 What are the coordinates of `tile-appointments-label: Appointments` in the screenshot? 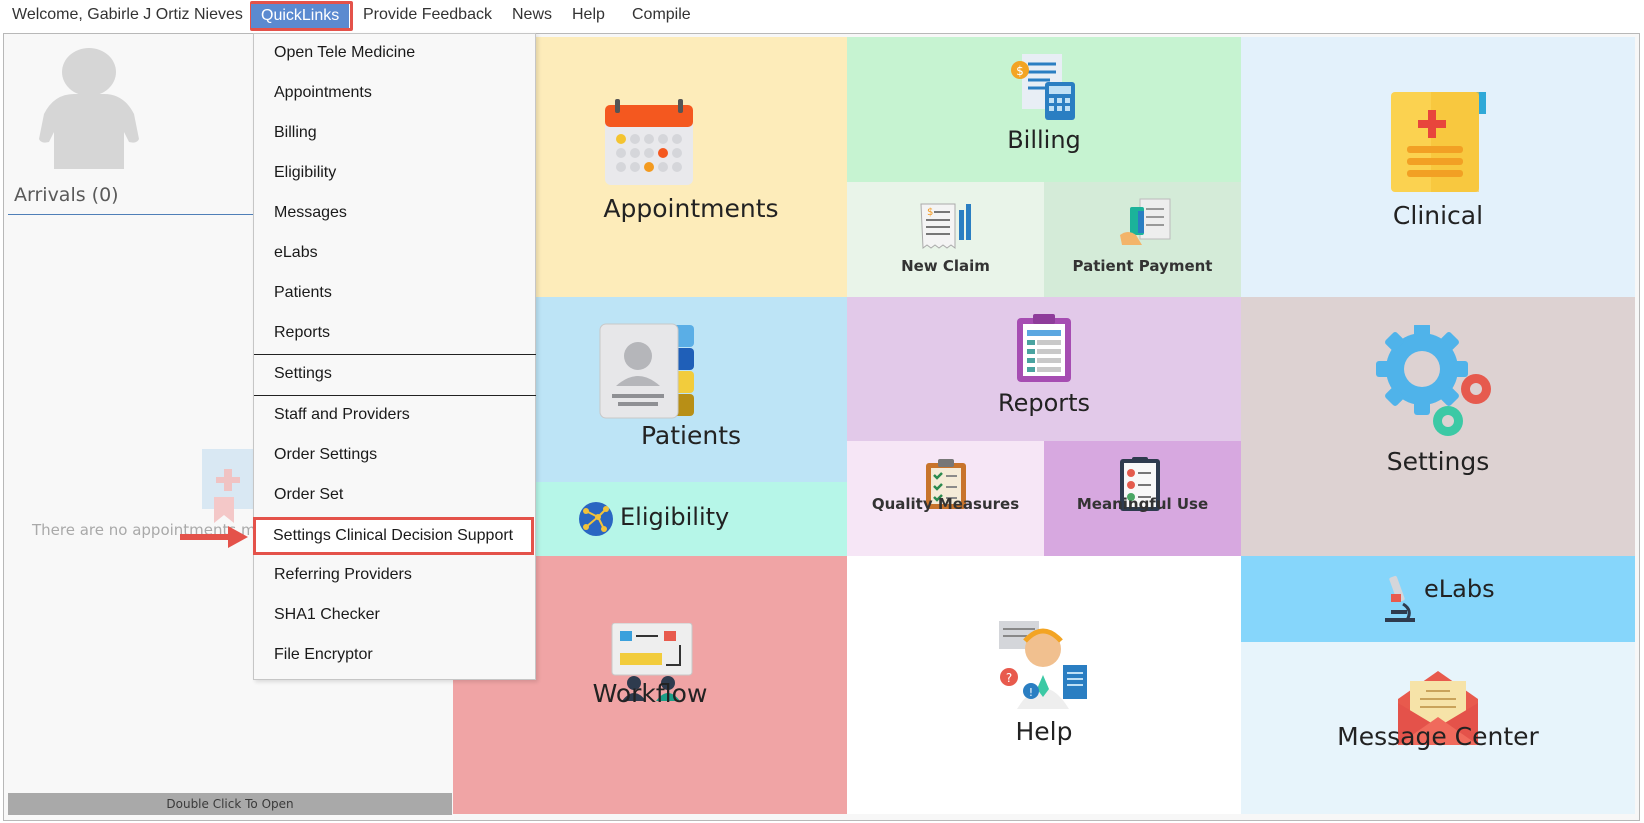 It's located at (691, 208).